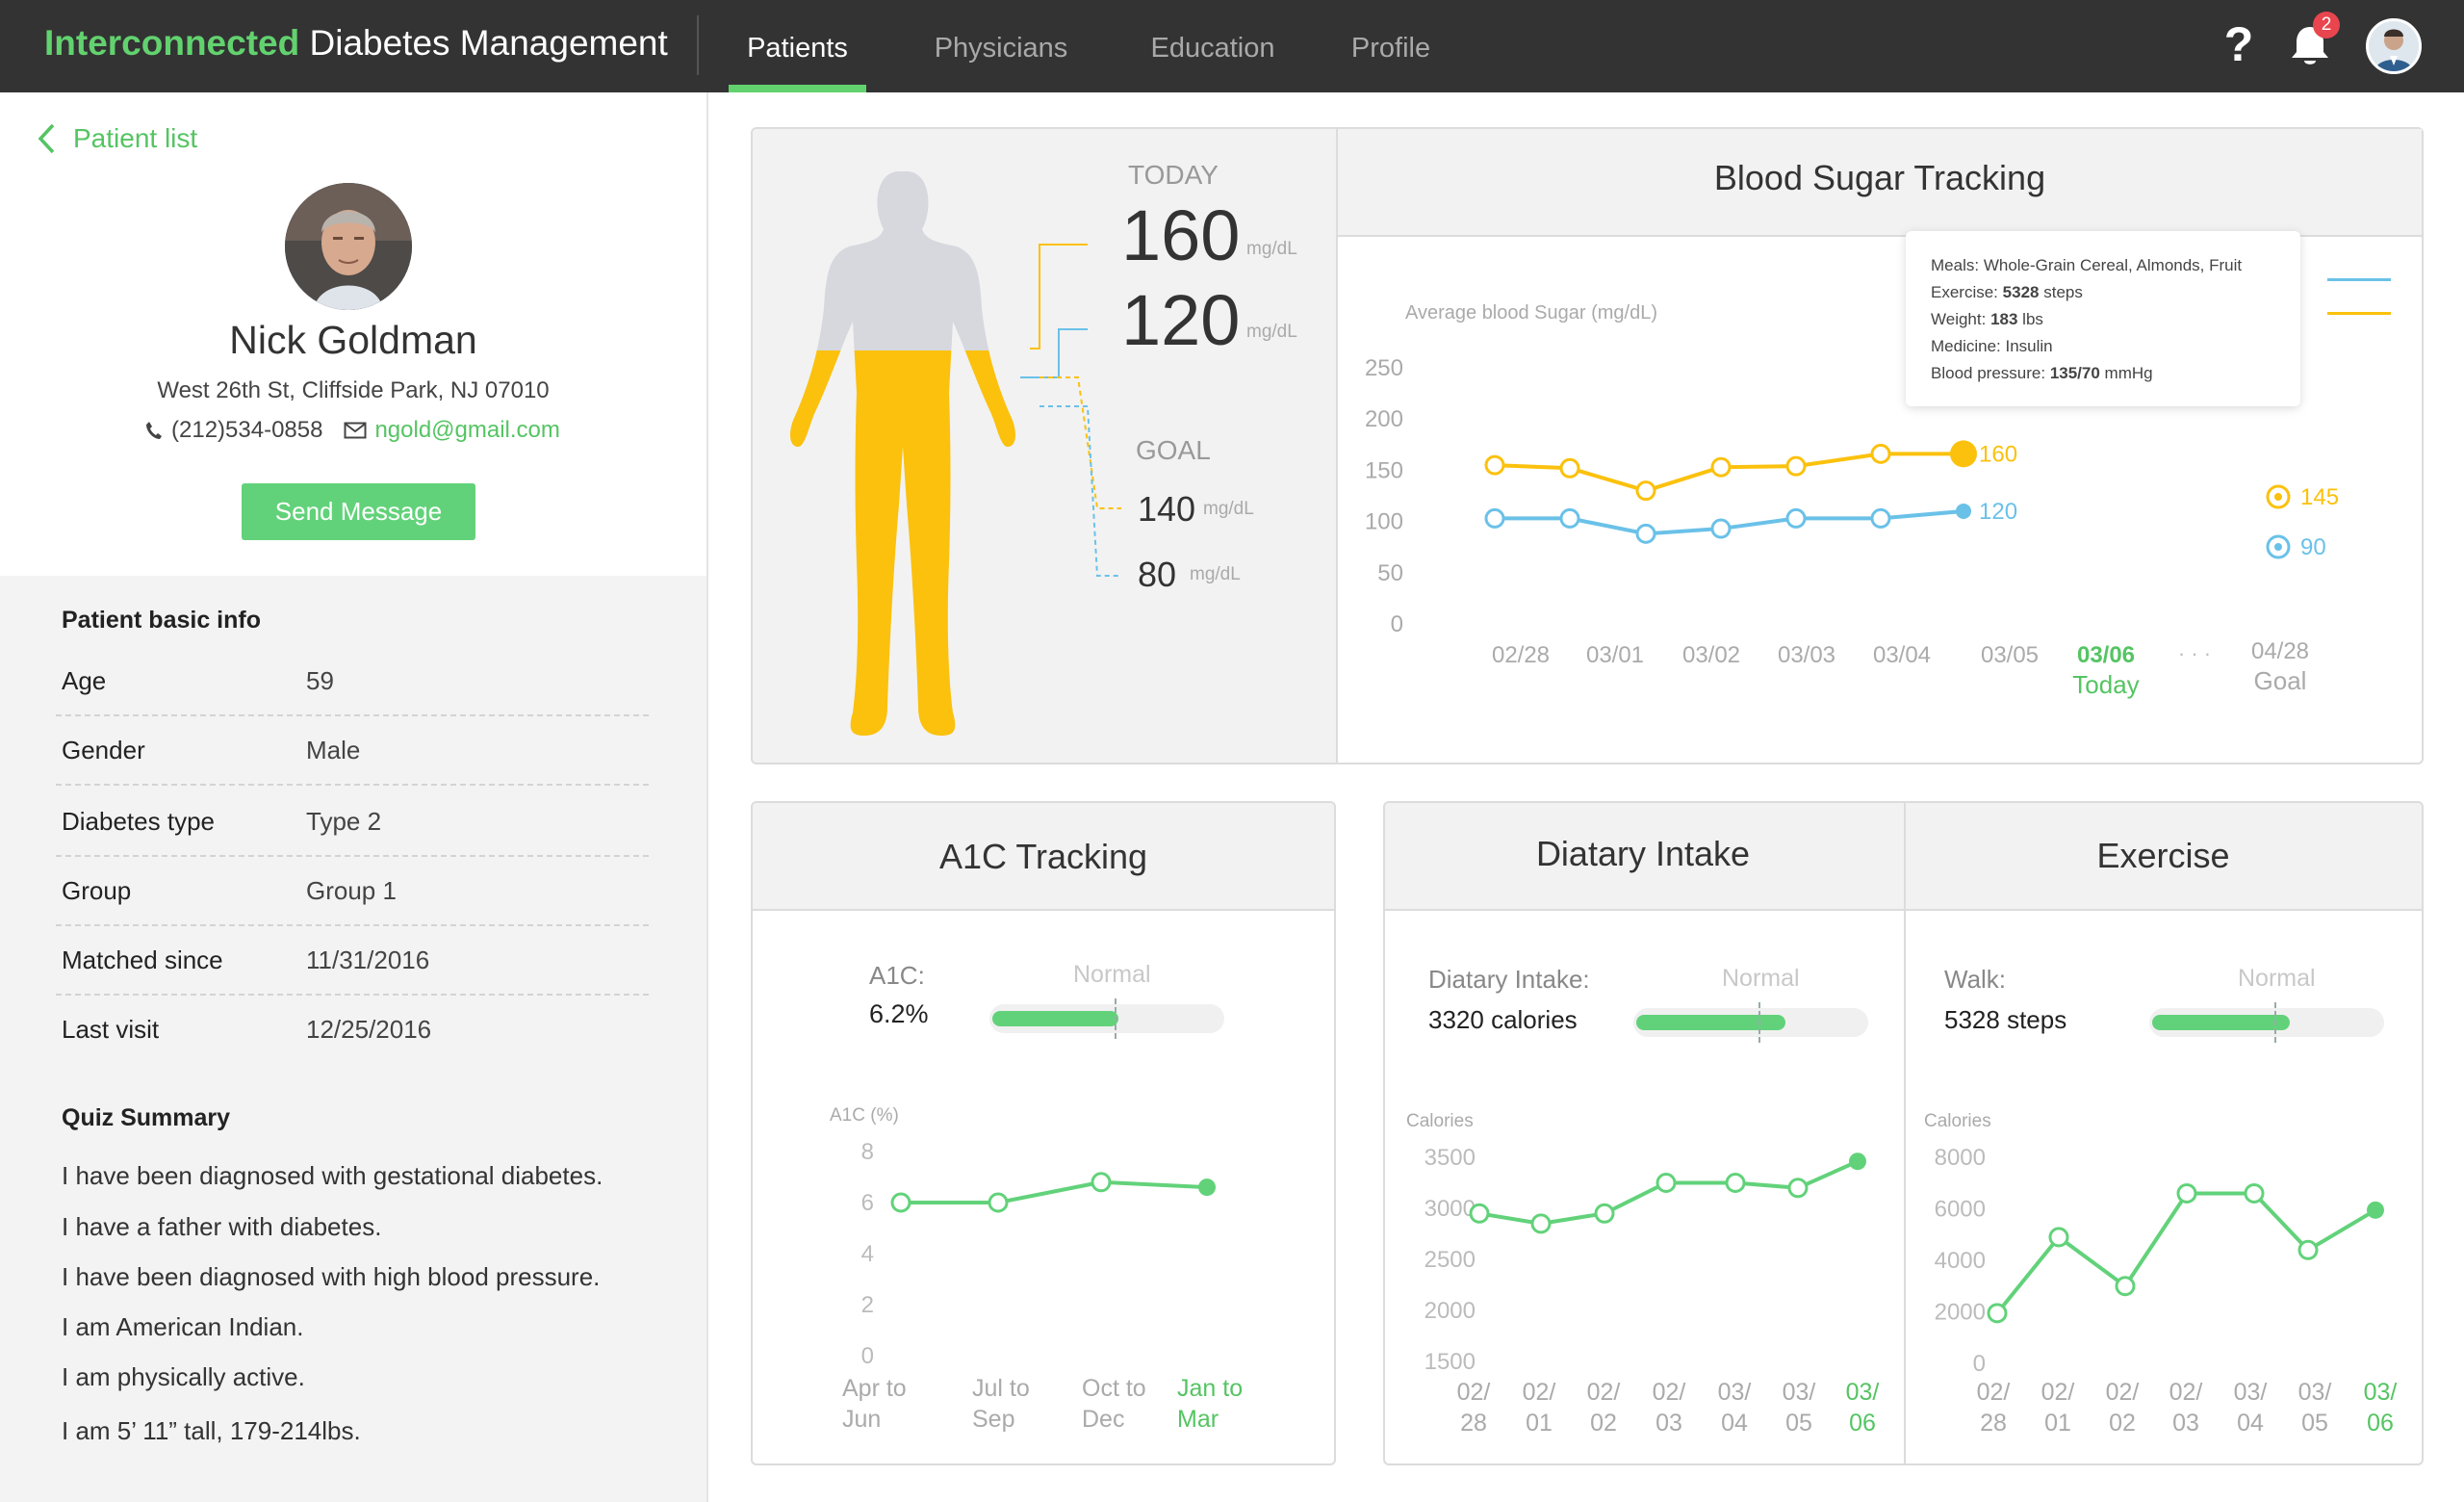  What do you see at coordinates (353, 340) in the screenshot?
I see `patient-name: Nick Goldman` at bounding box center [353, 340].